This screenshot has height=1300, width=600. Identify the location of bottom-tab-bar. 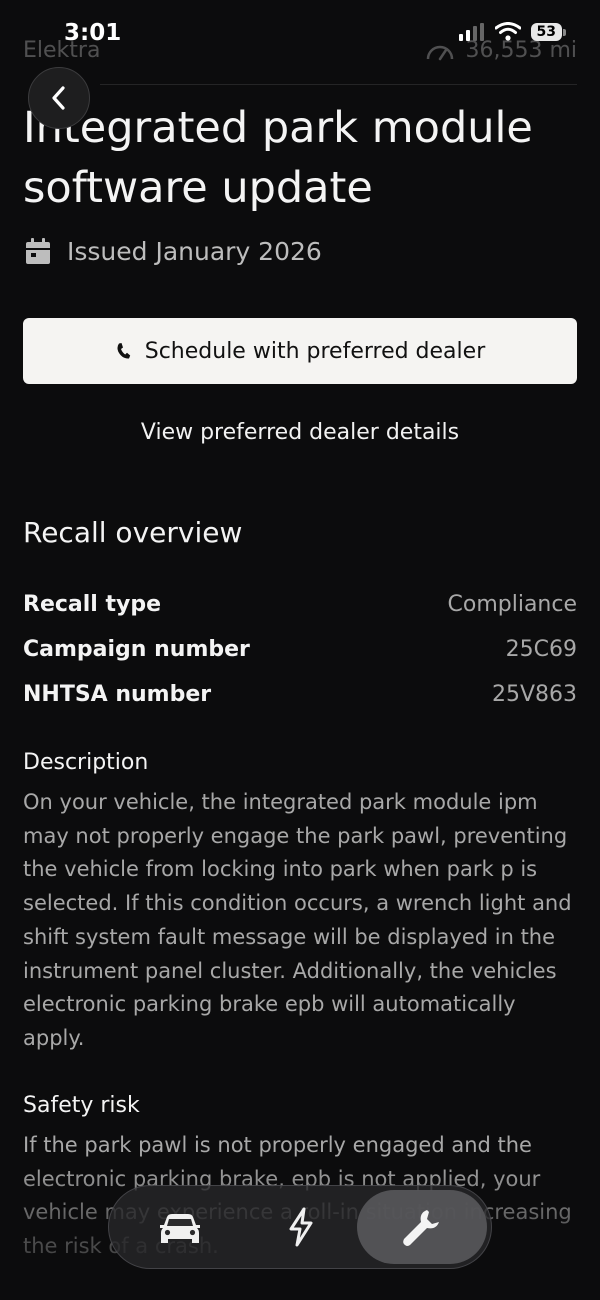
(300, 1227).